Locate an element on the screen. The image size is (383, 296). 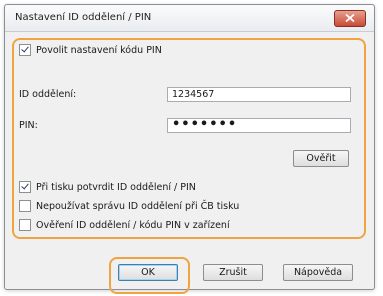
dialog-title: Nastavení ID oddělení / PIN is located at coordinates (83, 17).